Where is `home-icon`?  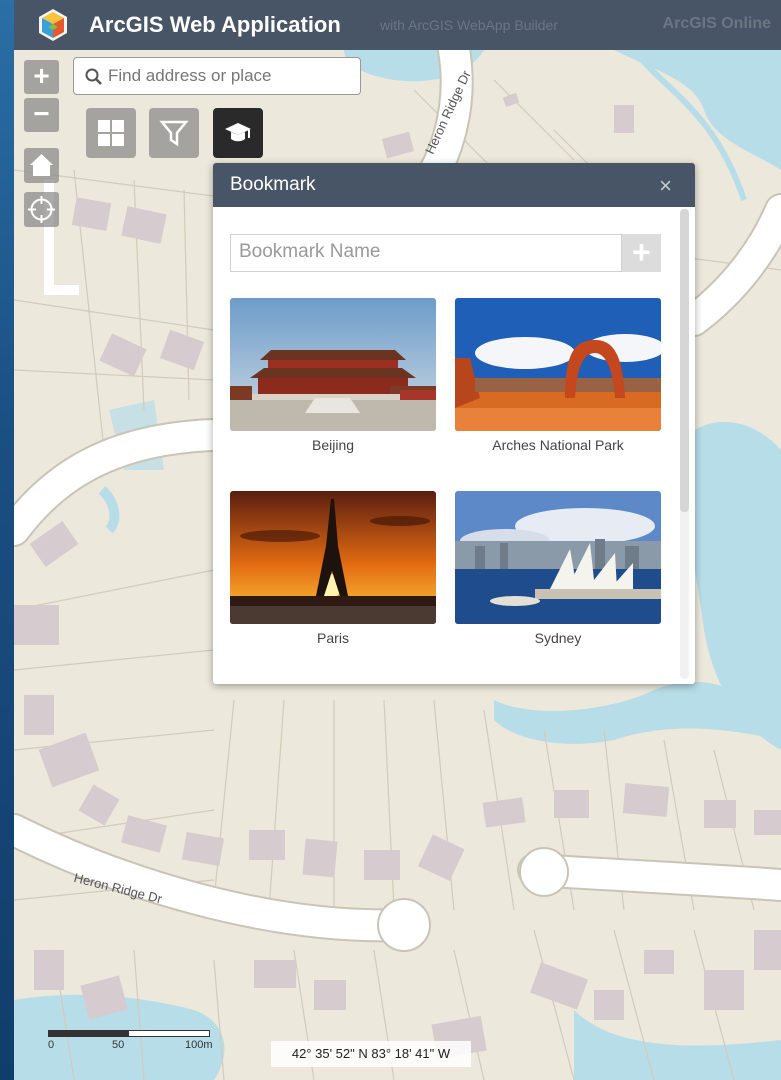
home-icon is located at coordinates (41, 165).